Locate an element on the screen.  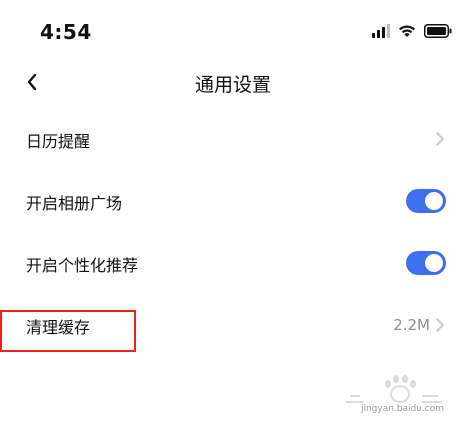
wifi-icon is located at coordinates (407, 32).